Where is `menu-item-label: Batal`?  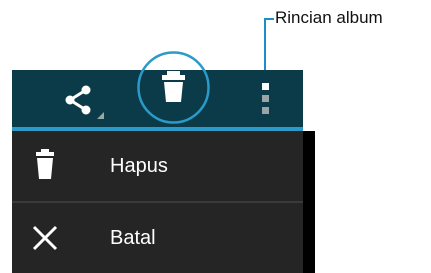
menu-item-label: Batal is located at coordinates (133, 238).